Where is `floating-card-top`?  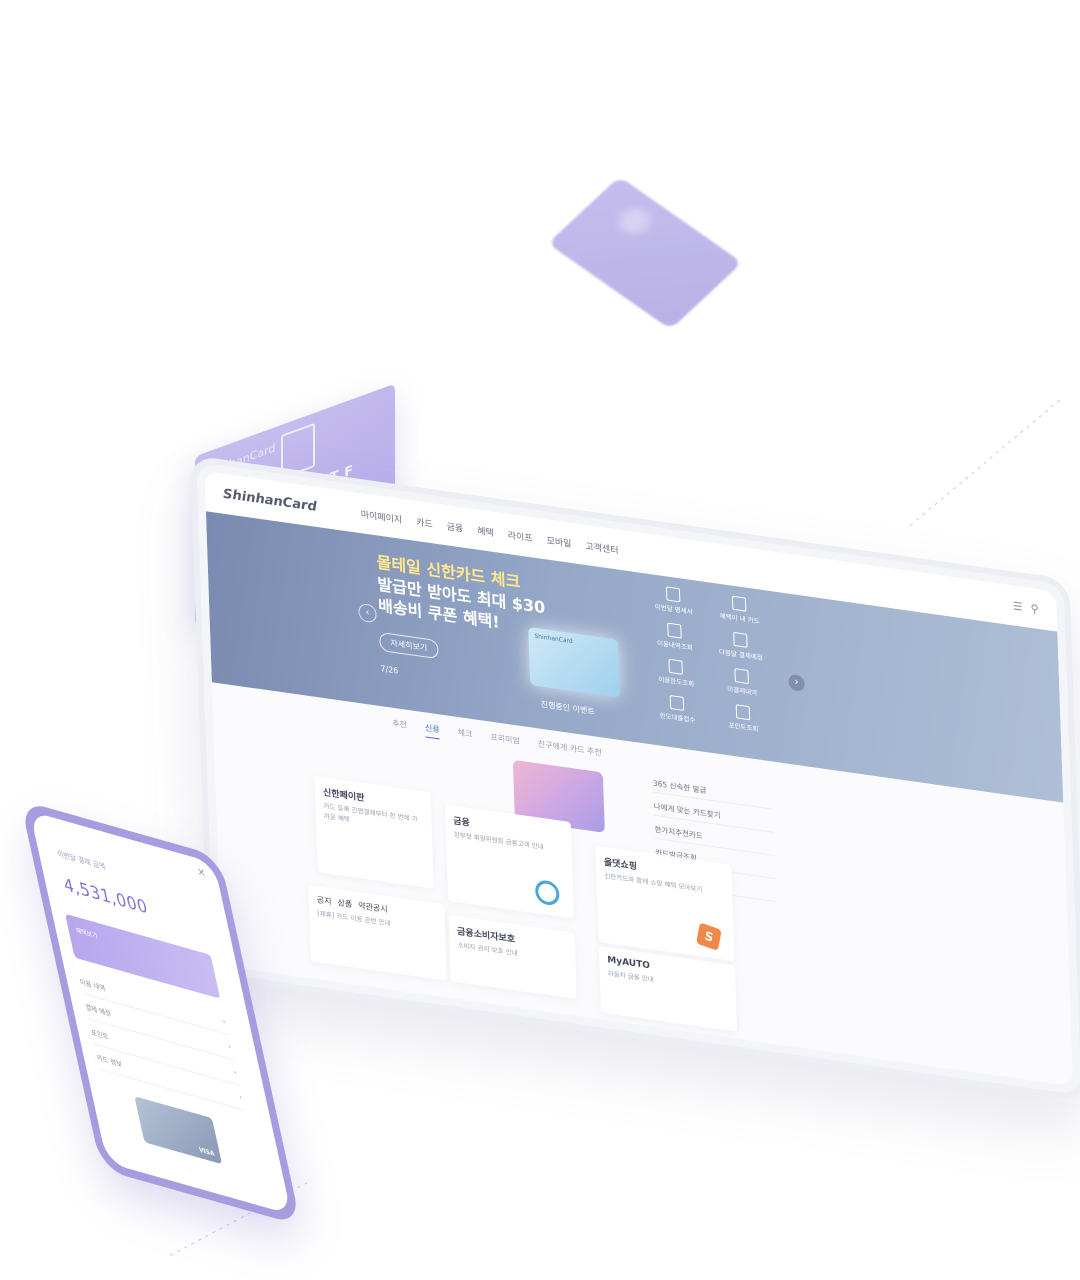 floating-card-top is located at coordinates (645, 253).